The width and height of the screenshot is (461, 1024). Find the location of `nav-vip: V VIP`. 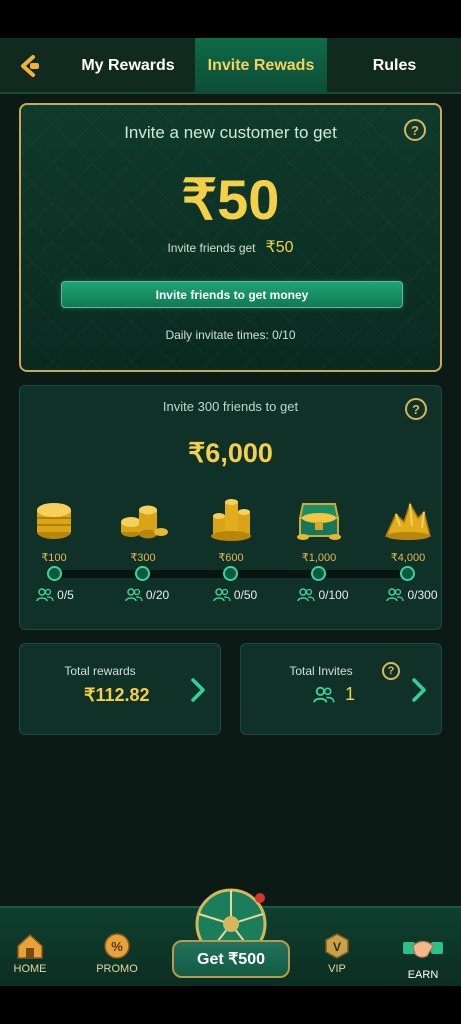

nav-vip: V VIP is located at coordinates (337, 953).